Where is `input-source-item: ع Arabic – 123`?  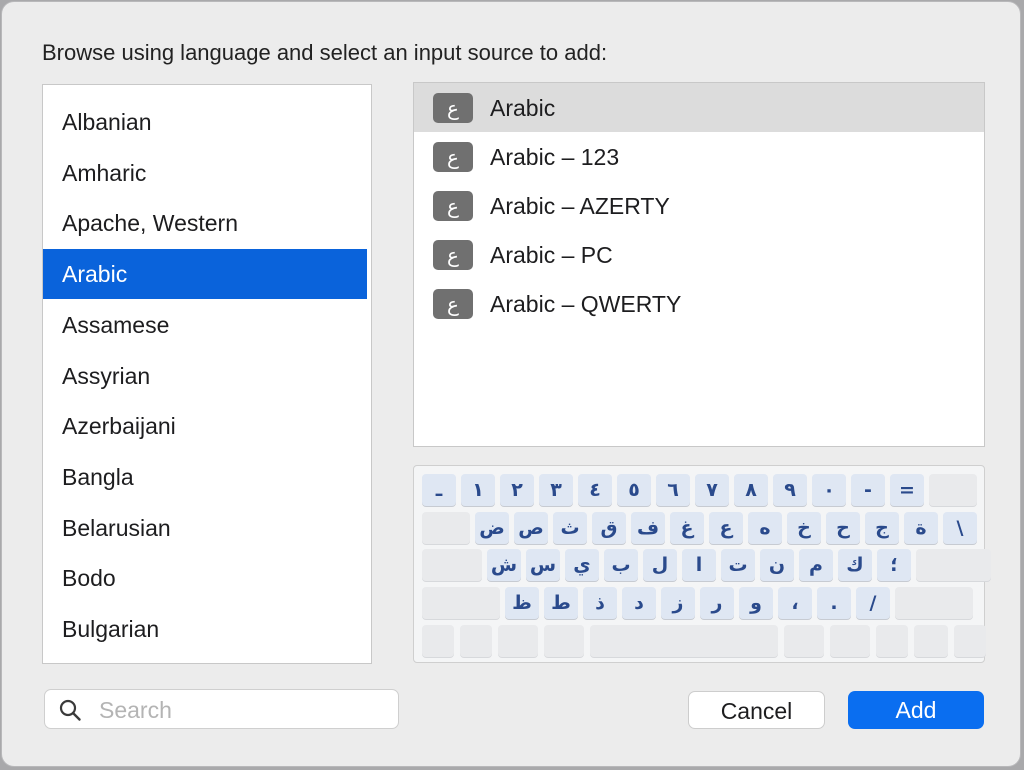
input-source-item: ع Arabic – 123 is located at coordinates (699, 156).